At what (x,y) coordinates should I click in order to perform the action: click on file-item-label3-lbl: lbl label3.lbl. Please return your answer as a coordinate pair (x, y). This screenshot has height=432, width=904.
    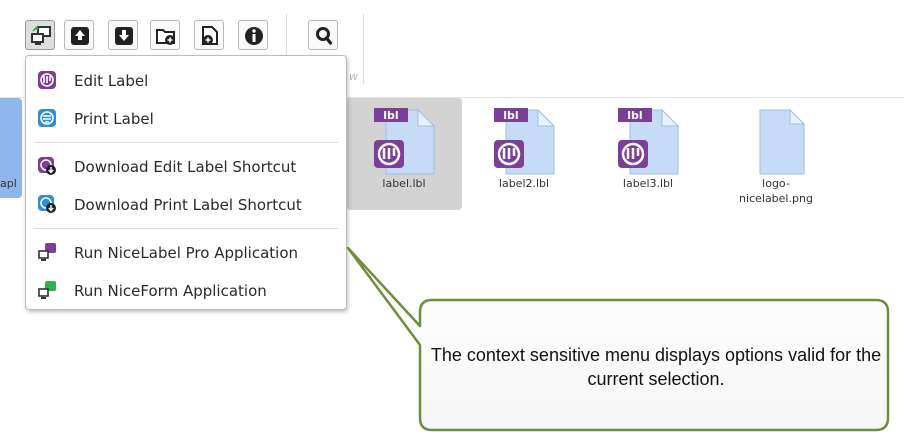
    Looking at the image, I should click on (648, 154).